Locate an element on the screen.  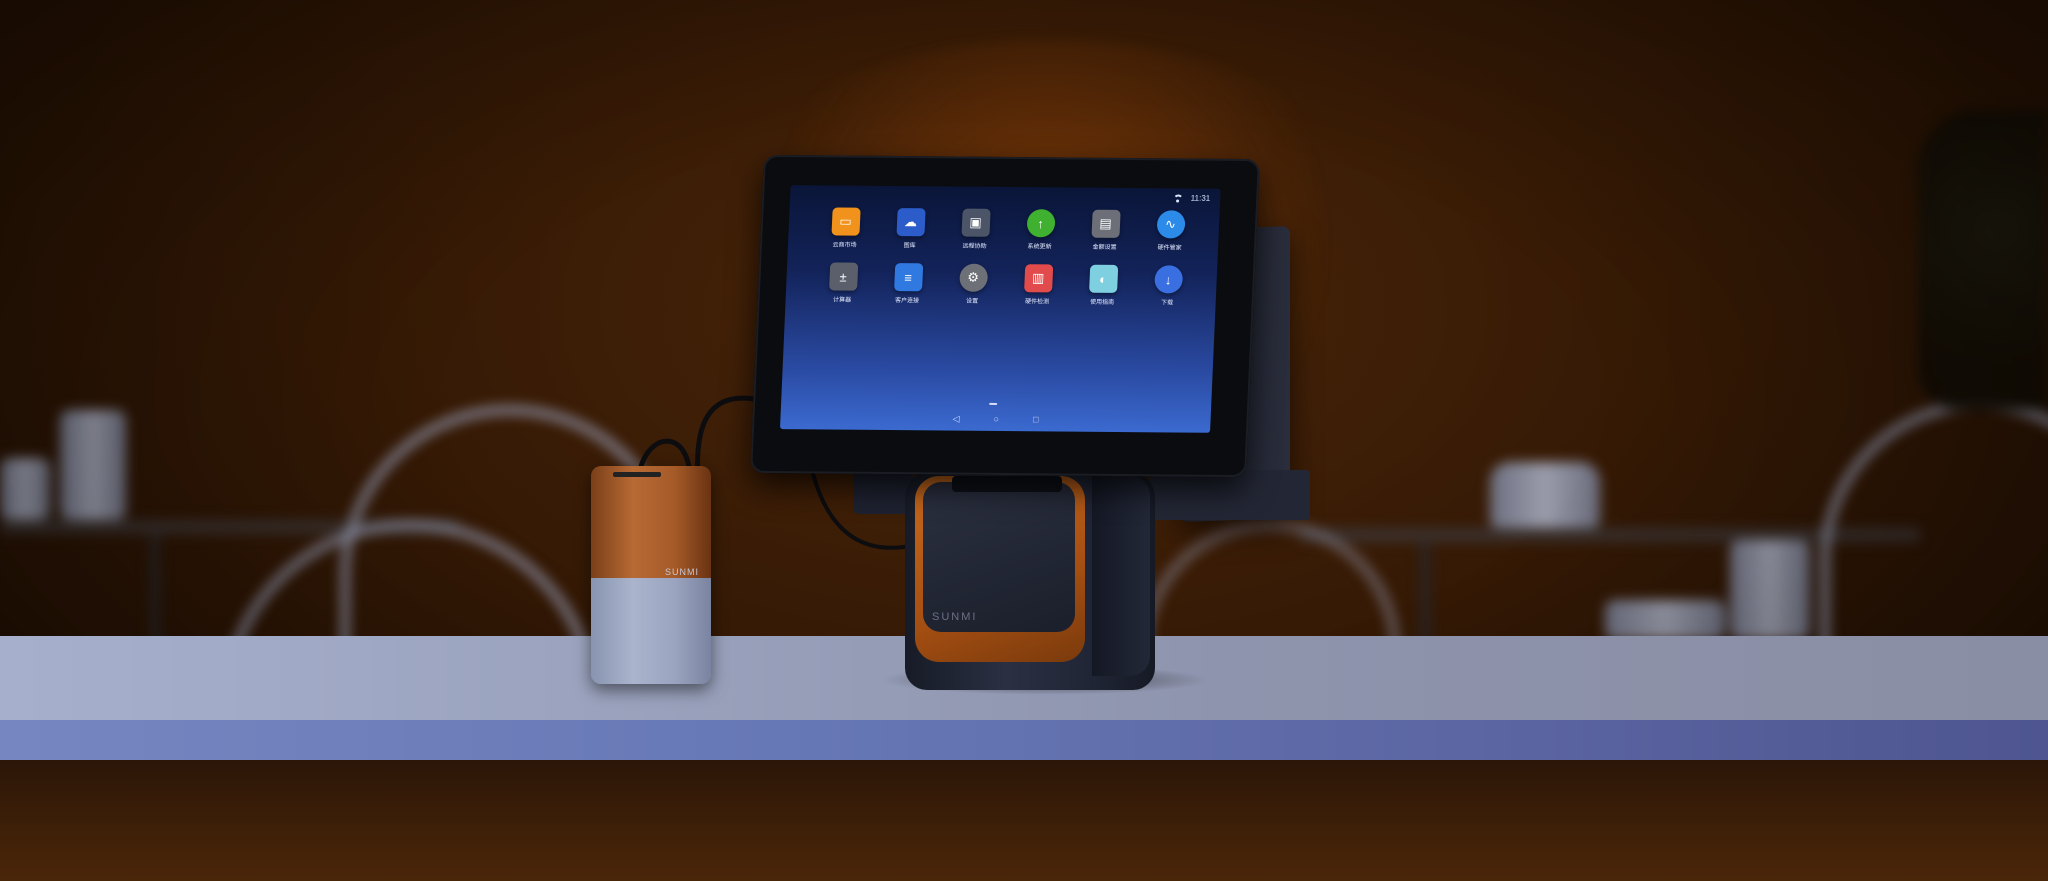
countertop-edge is located at coordinates (1024, 740).